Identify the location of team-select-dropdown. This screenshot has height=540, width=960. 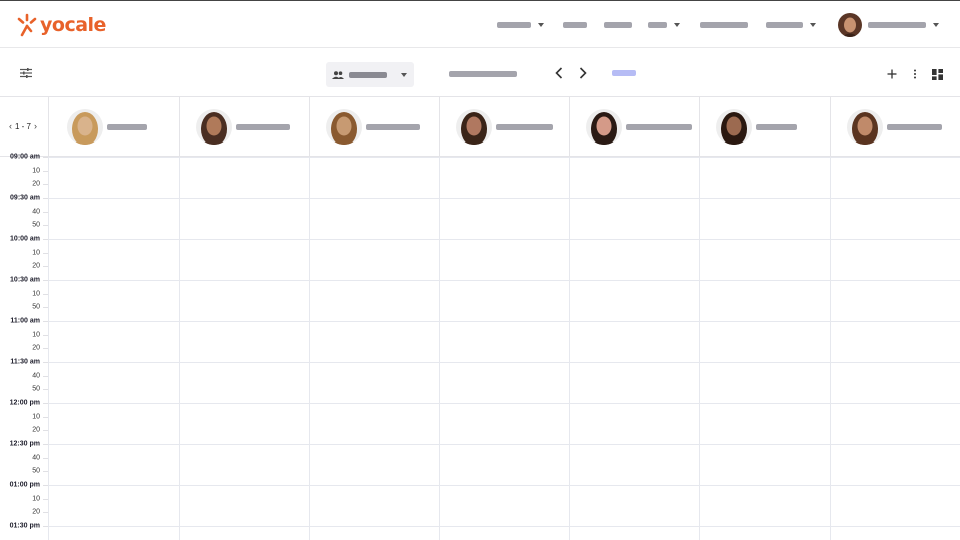
(370, 74).